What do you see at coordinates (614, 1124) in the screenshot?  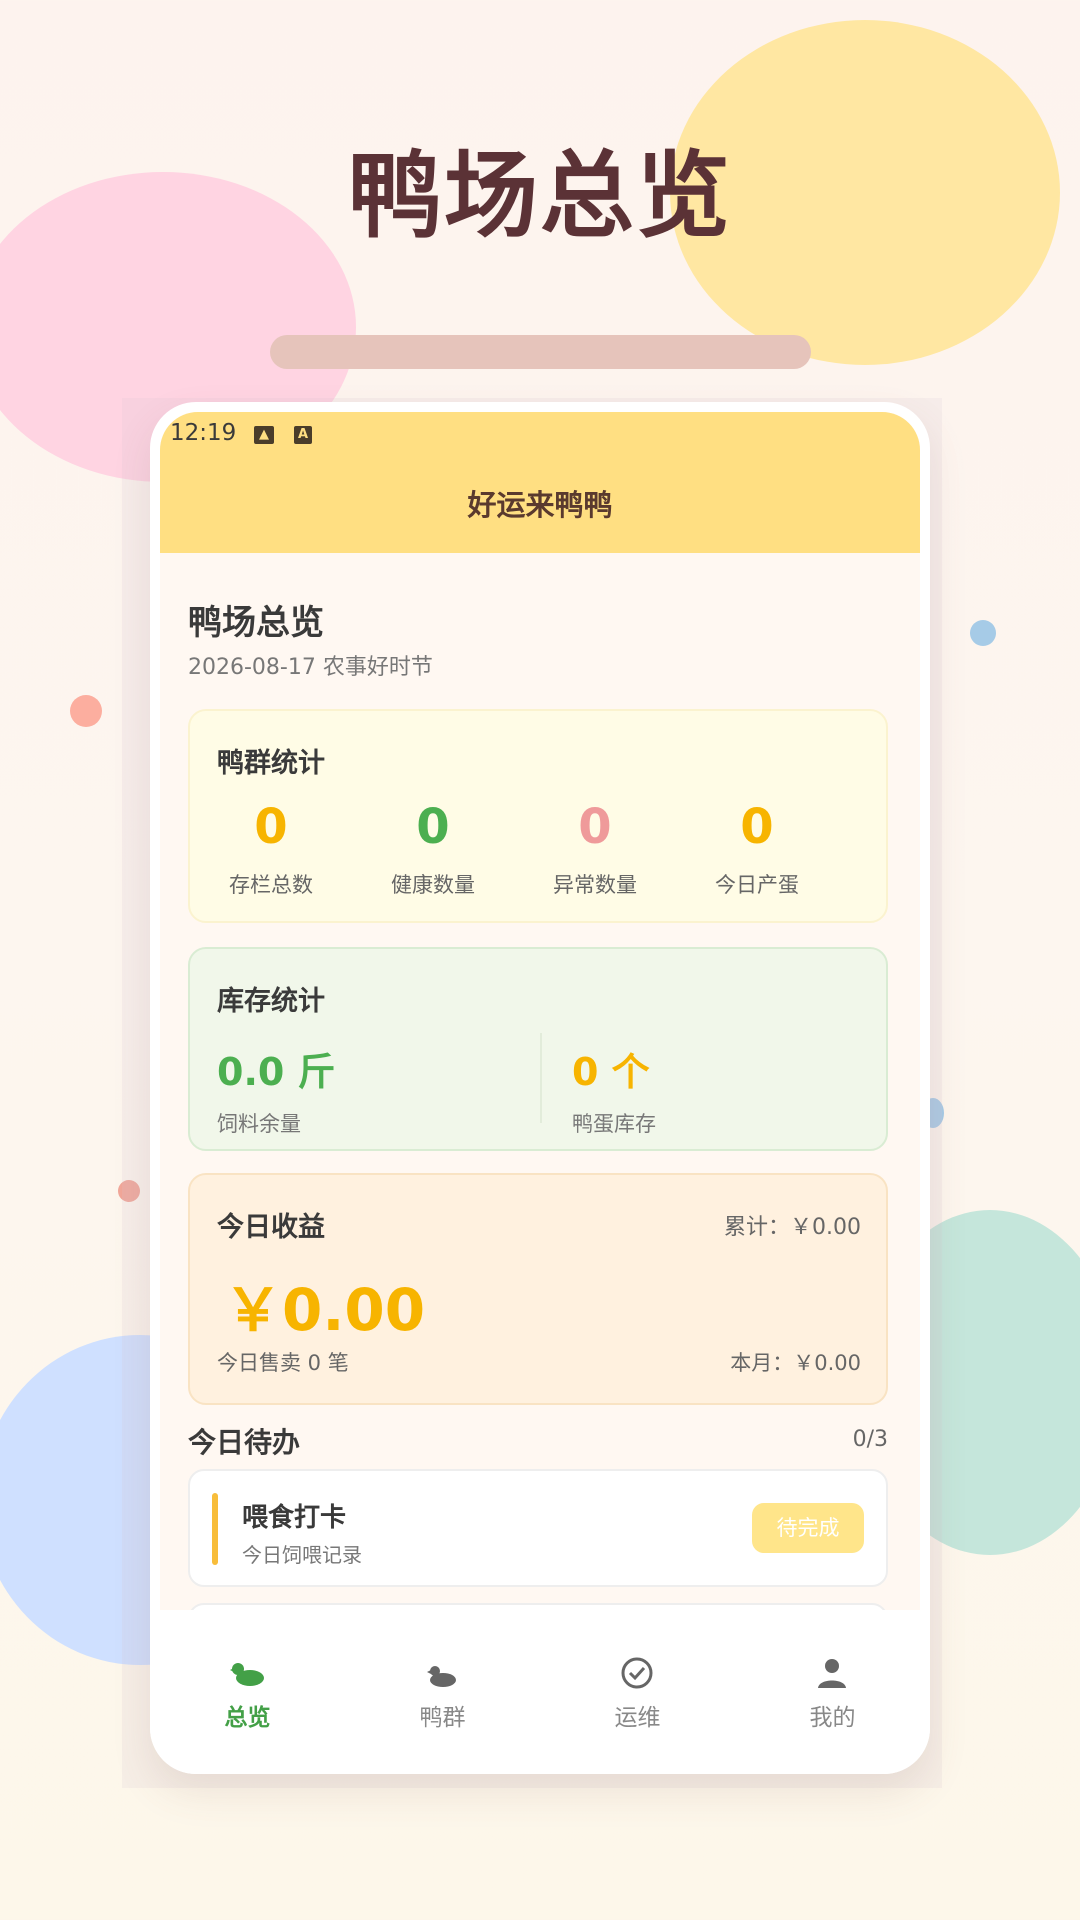 I see `egg-label: 鸭蛋库存` at bounding box center [614, 1124].